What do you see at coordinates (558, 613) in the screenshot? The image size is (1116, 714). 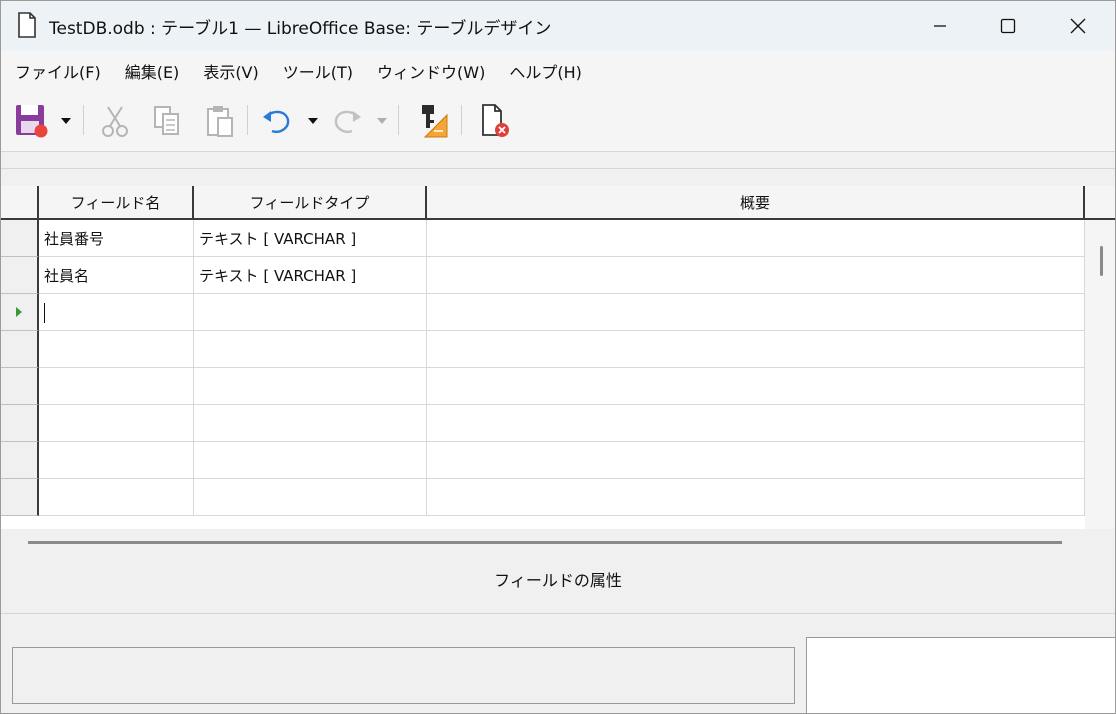 I see `divider` at bounding box center [558, 613].